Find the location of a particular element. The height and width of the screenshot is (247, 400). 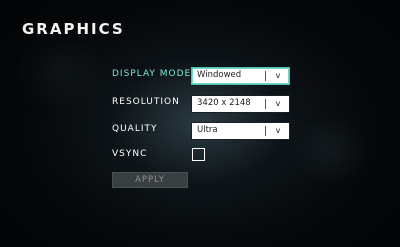

resolution-label: RESOLUTION is located at coordinates (146, 102).